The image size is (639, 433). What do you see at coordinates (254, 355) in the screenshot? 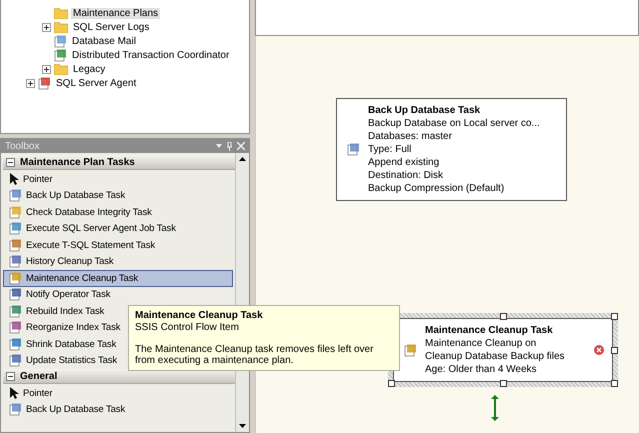
I see `tooltip-description: The Maintenance Cleanup task removes files left over from executing a maintenance plan.` at bounding box center [254, 355].